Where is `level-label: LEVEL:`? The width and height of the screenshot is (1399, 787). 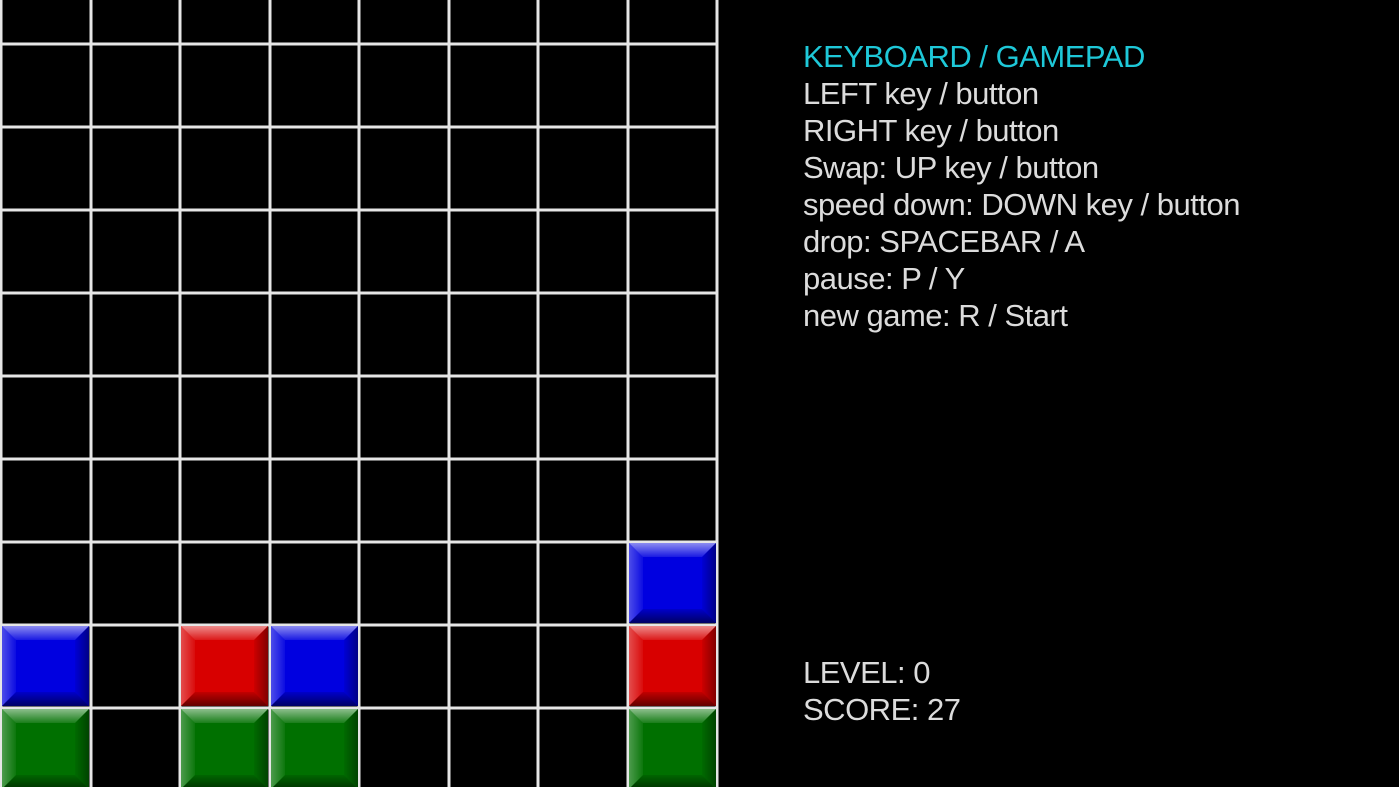
level-label: LEVEL: is located at coordinates (854, 672).